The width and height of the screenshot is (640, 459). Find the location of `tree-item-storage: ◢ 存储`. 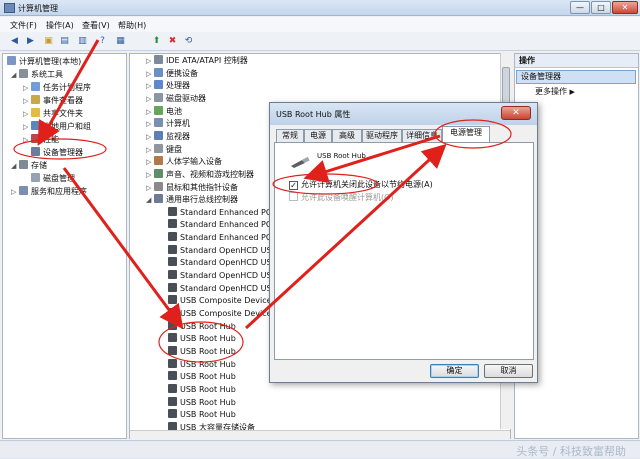

tree-item-storage: ◢ 存储 is located at coordinates (29, 166).